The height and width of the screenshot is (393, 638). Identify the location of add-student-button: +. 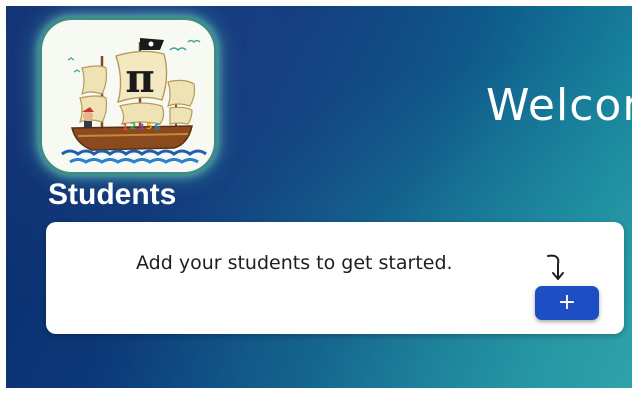
(567, 303).